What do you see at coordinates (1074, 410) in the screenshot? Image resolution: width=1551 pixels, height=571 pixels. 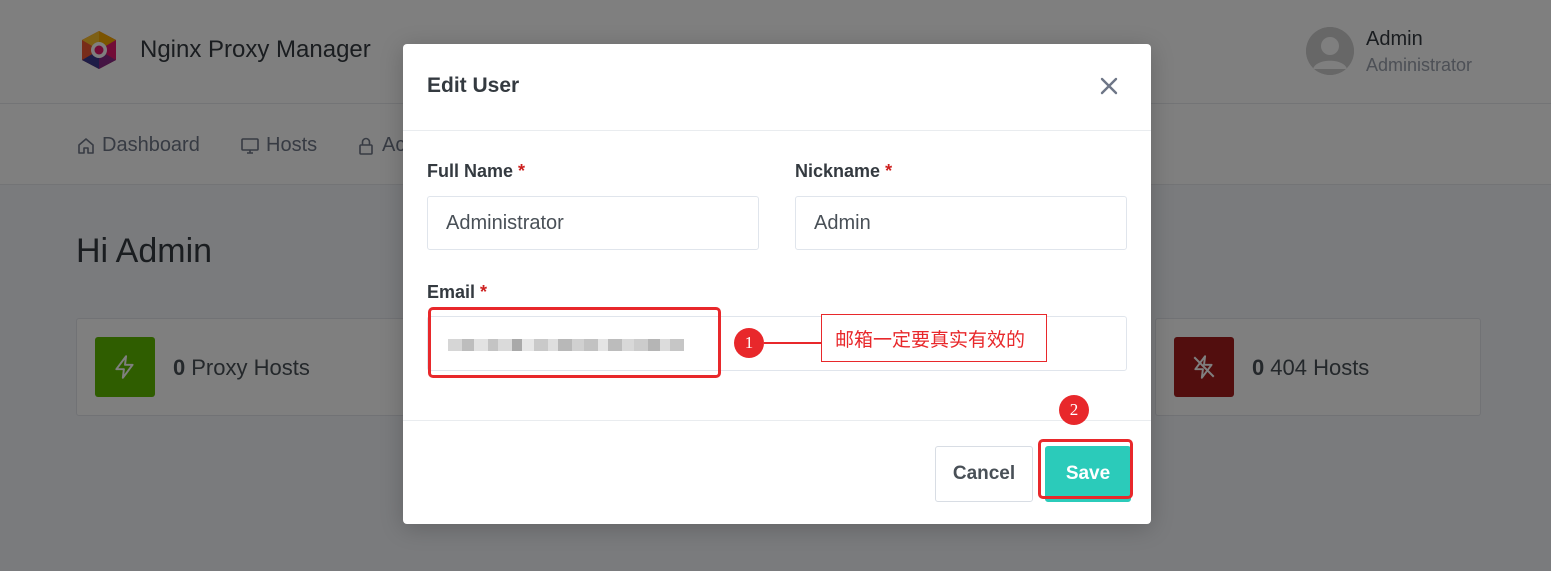 I see `annotation-badge-2: 2` at bounding box center [1074, 410].